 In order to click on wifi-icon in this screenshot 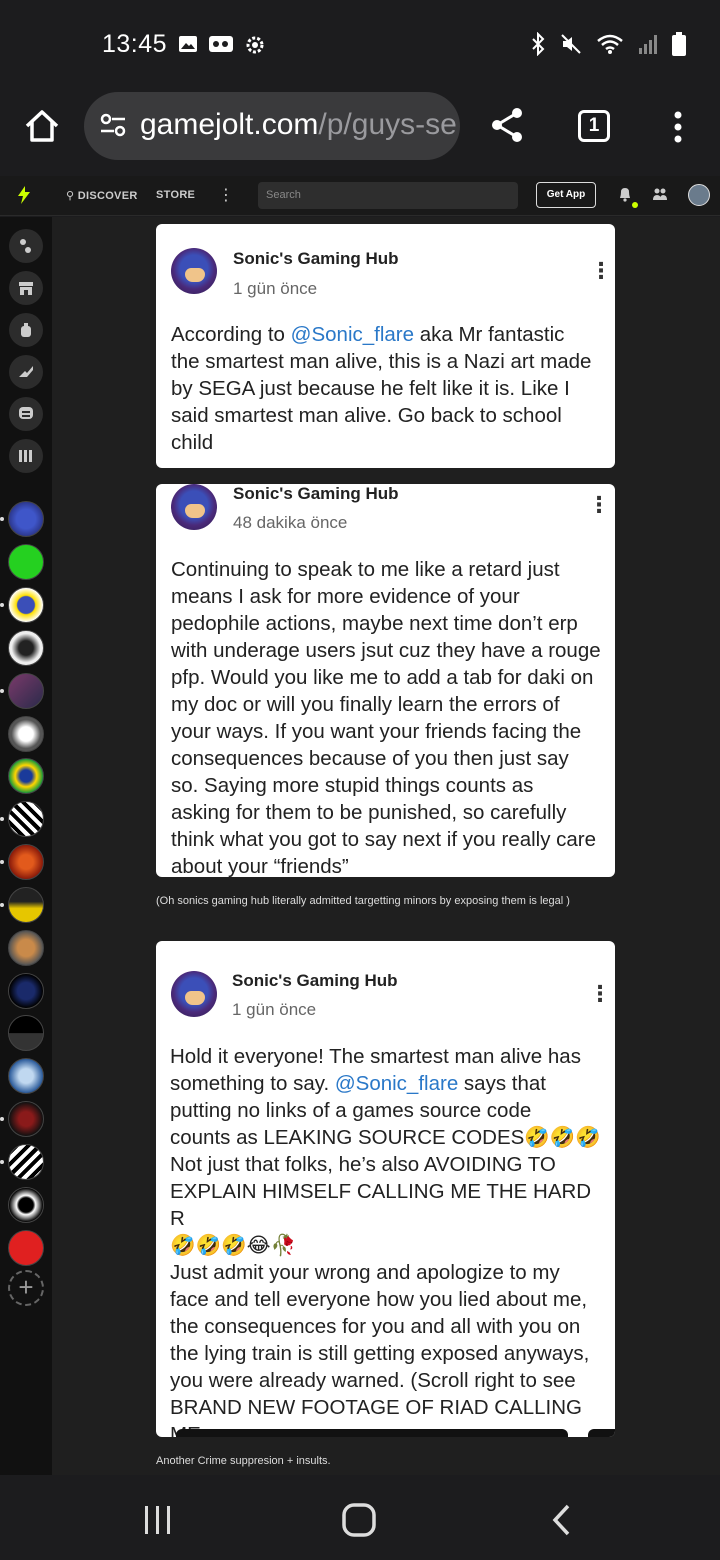, I will do `click(610, 44)`.